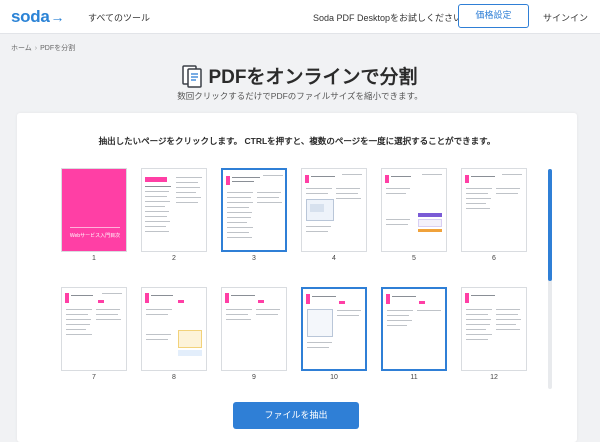 This screenshot has width=600, height=442. I want to click on all-tools-menu: すべてのツール, so click(119, 17).